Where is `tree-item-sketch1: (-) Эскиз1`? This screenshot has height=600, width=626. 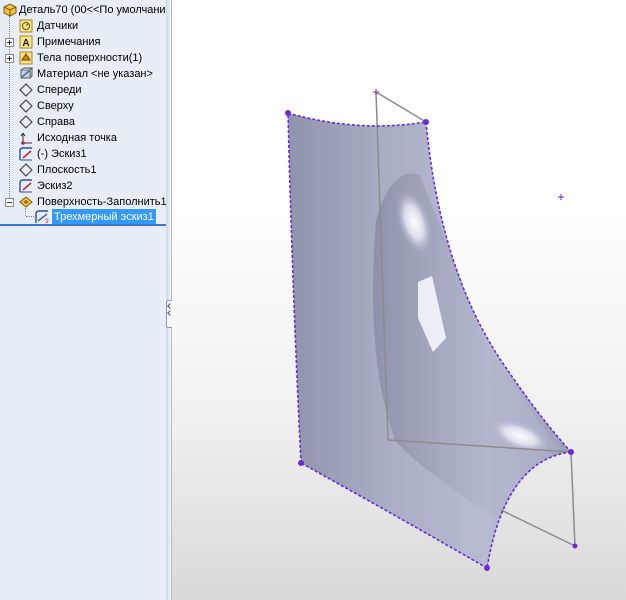
tree-item-sketch1: (-) Эскиз1 is located at coordinates (83, 154).